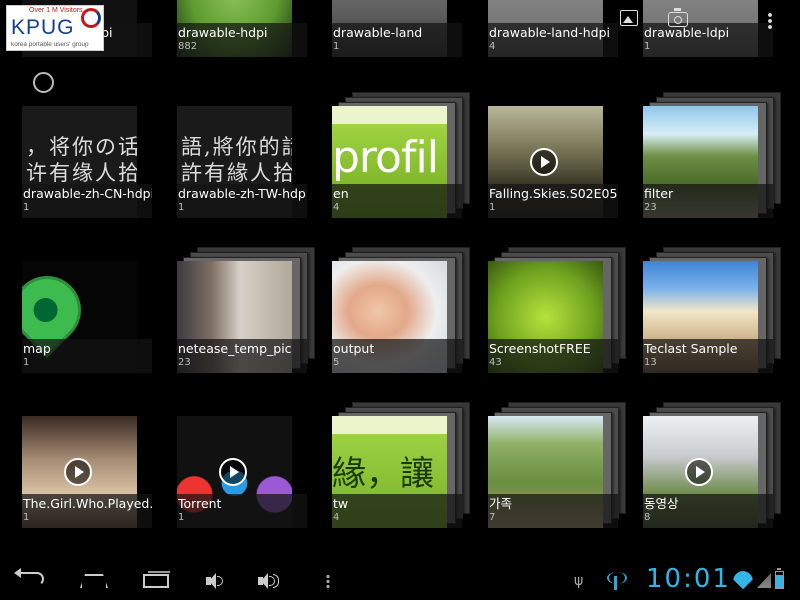  I want to click on album-name: Falling.Skies.S02E05, so click(553, 193).